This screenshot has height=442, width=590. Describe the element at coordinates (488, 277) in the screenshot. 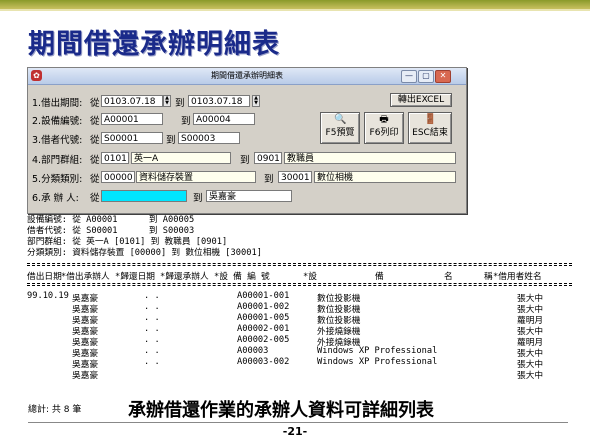

I see `column-header-equipment-name-4: 稱` at that location.